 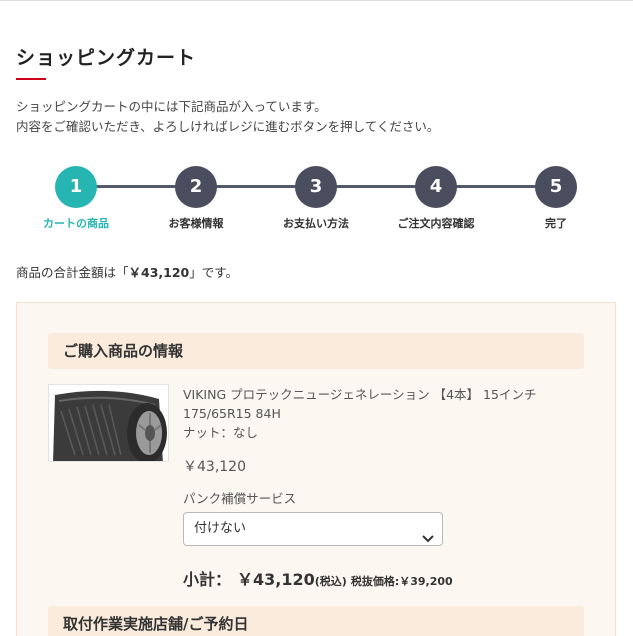 I want to click on step-cart: 1 カートの商品, so click(x=76, y=198).